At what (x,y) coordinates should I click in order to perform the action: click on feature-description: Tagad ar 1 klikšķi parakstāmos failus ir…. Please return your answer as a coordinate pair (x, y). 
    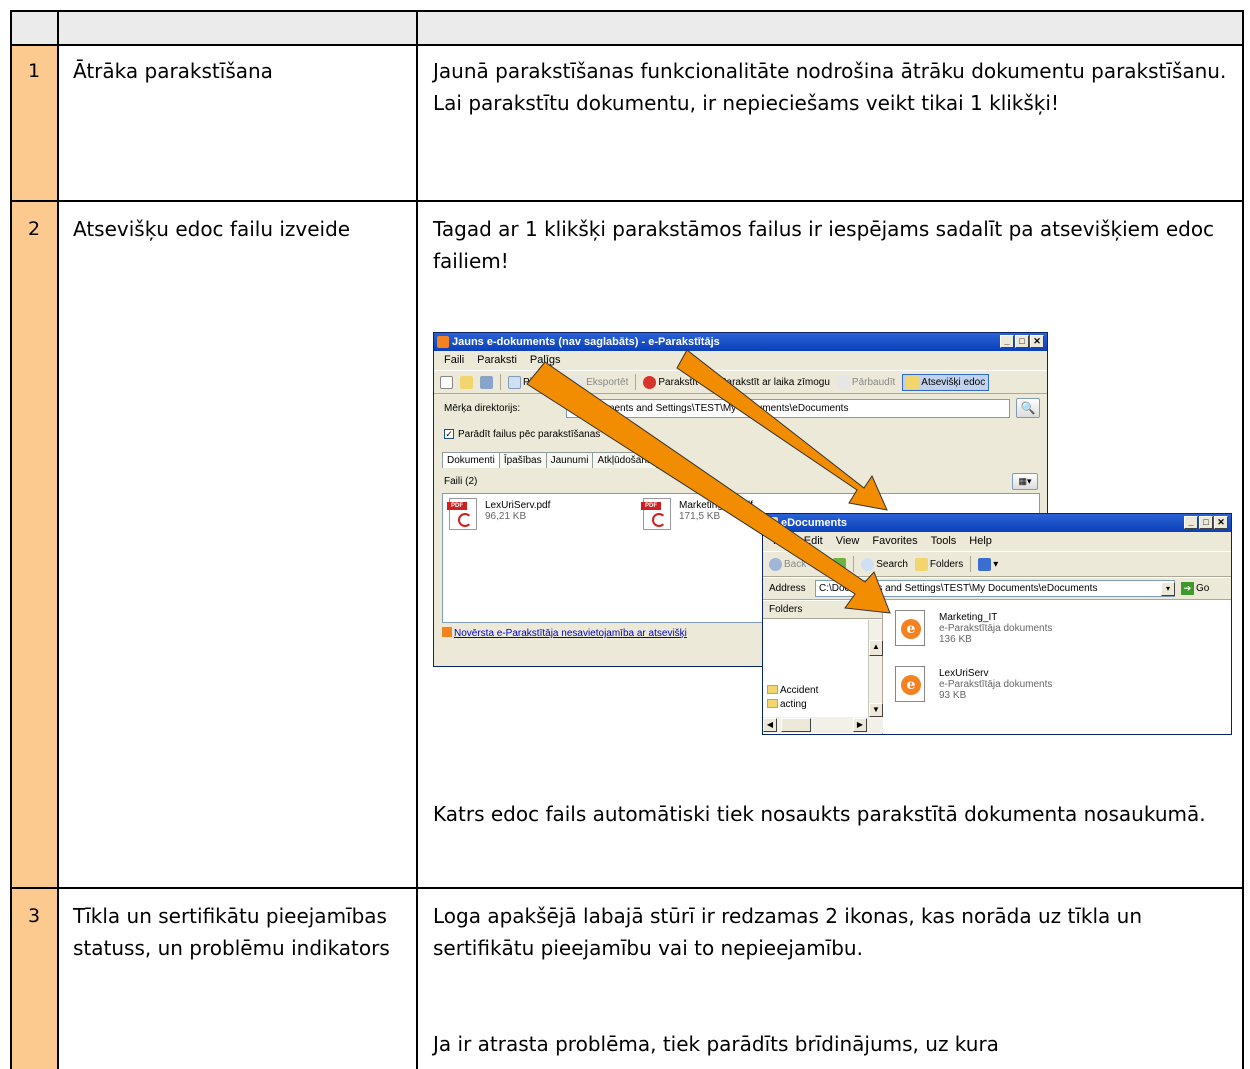
    Looking at the image, I should click on (824, 245).